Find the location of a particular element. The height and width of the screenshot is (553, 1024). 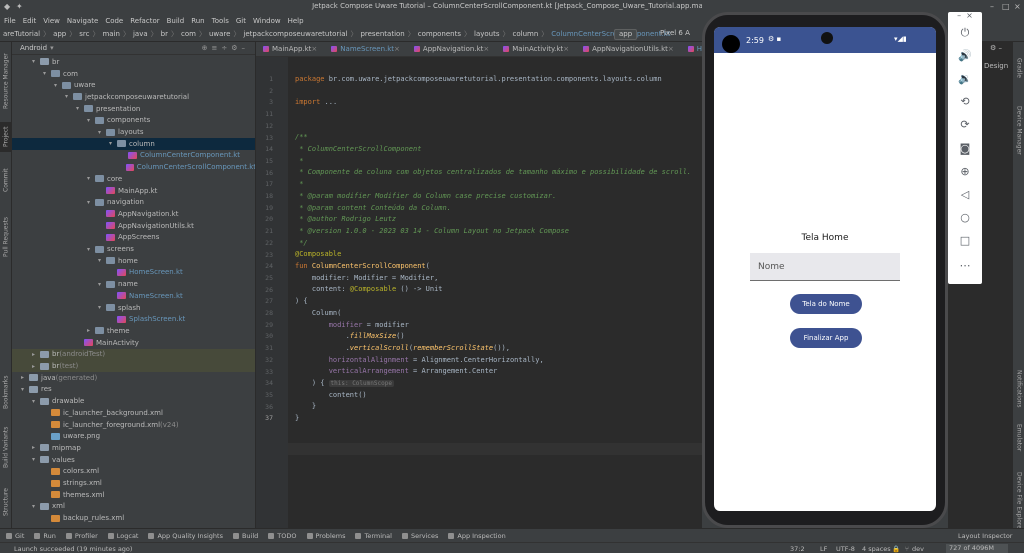

tree-item: ColumnCenterScrollComponent.kt is located at coordinates (133, 167).